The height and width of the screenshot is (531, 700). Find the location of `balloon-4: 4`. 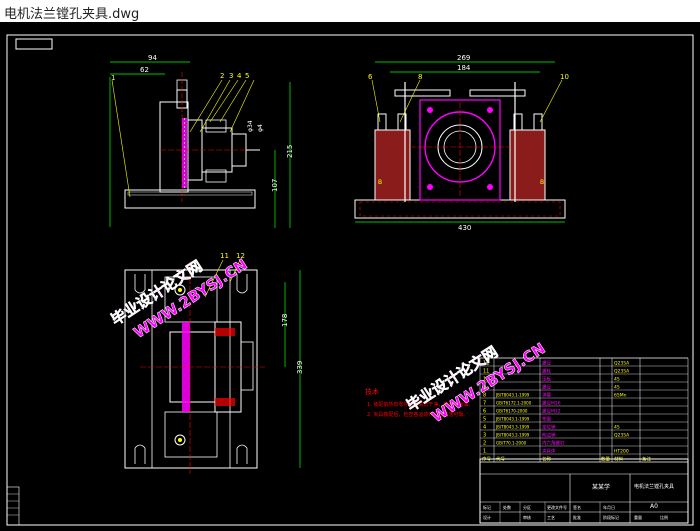

balloon-4: 4 is located at coordinates (239, 76).